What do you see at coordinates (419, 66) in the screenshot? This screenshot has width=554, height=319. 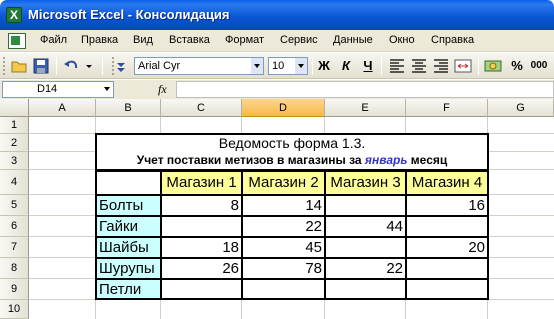 I see `align-center-icon` at bounding box center [419, 66].